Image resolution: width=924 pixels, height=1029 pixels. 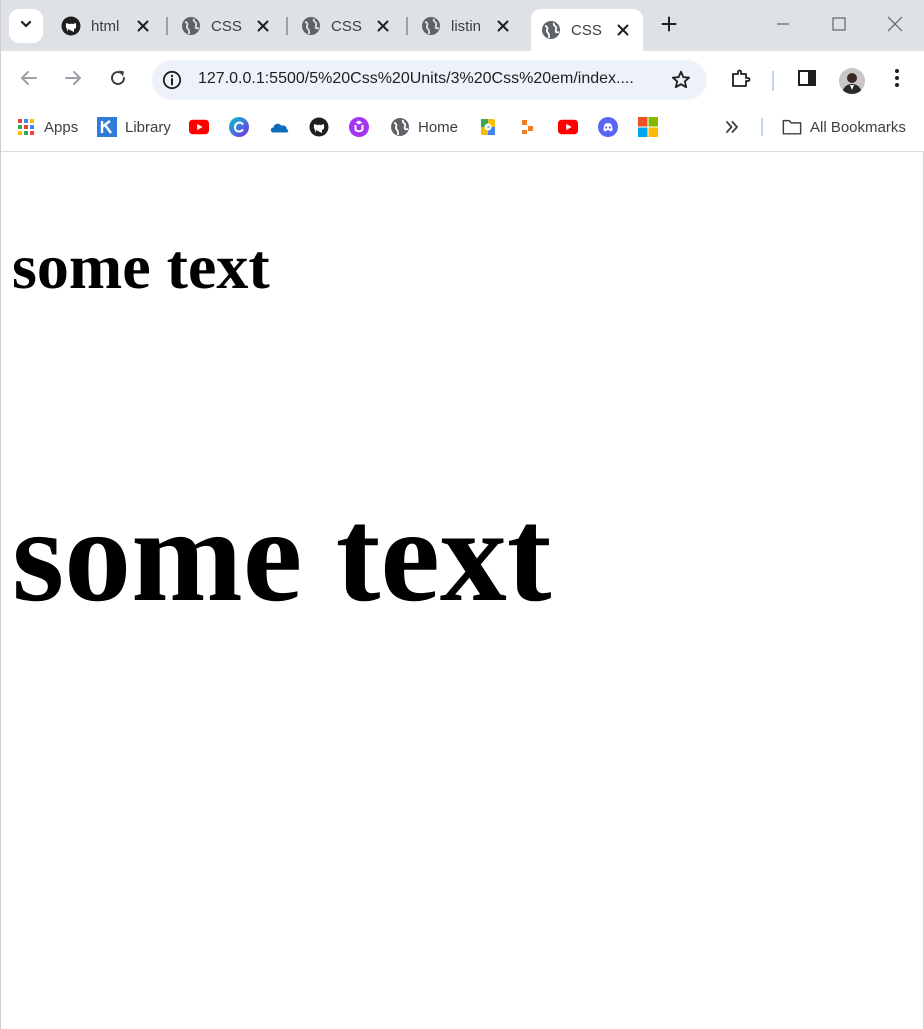 I want to click on discord-icon, so click(x=608, y=127).